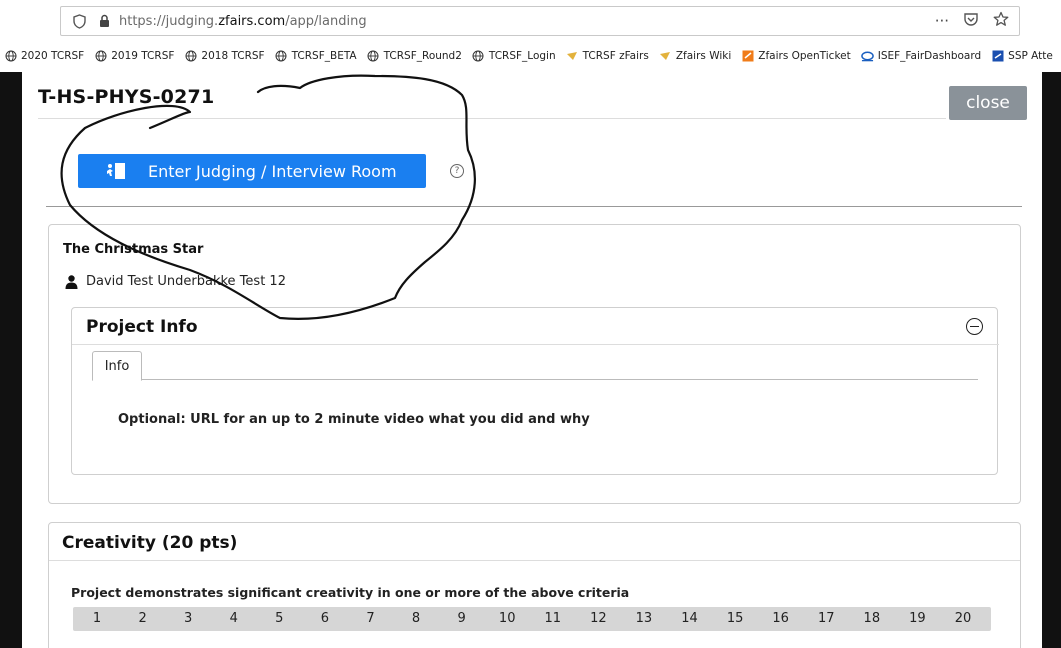  I want to click on score-scale: 1 2 3 4 5 6 7 8 9 10 11 12 13 14 15 16 17 18 19 20, so click(532, 619).